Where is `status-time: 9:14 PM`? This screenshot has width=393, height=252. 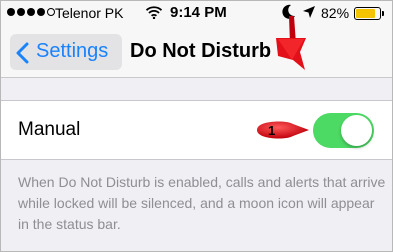 status-time: 9:14 PM is located at coordinates (198, 12).